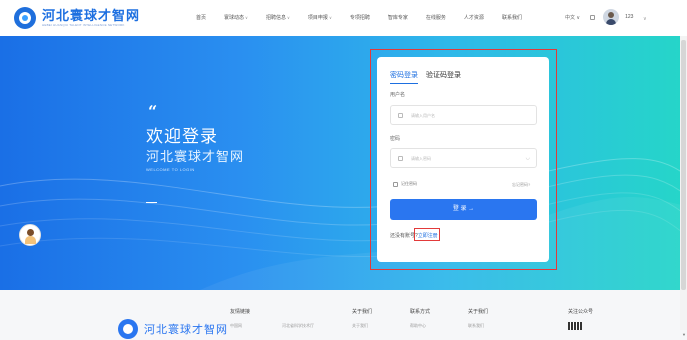 This screenshot has height=340, width=687. Describe the element at coordinates (240, 312) in the screenshot. I see `footer-col-title: 友情链接` at that location.